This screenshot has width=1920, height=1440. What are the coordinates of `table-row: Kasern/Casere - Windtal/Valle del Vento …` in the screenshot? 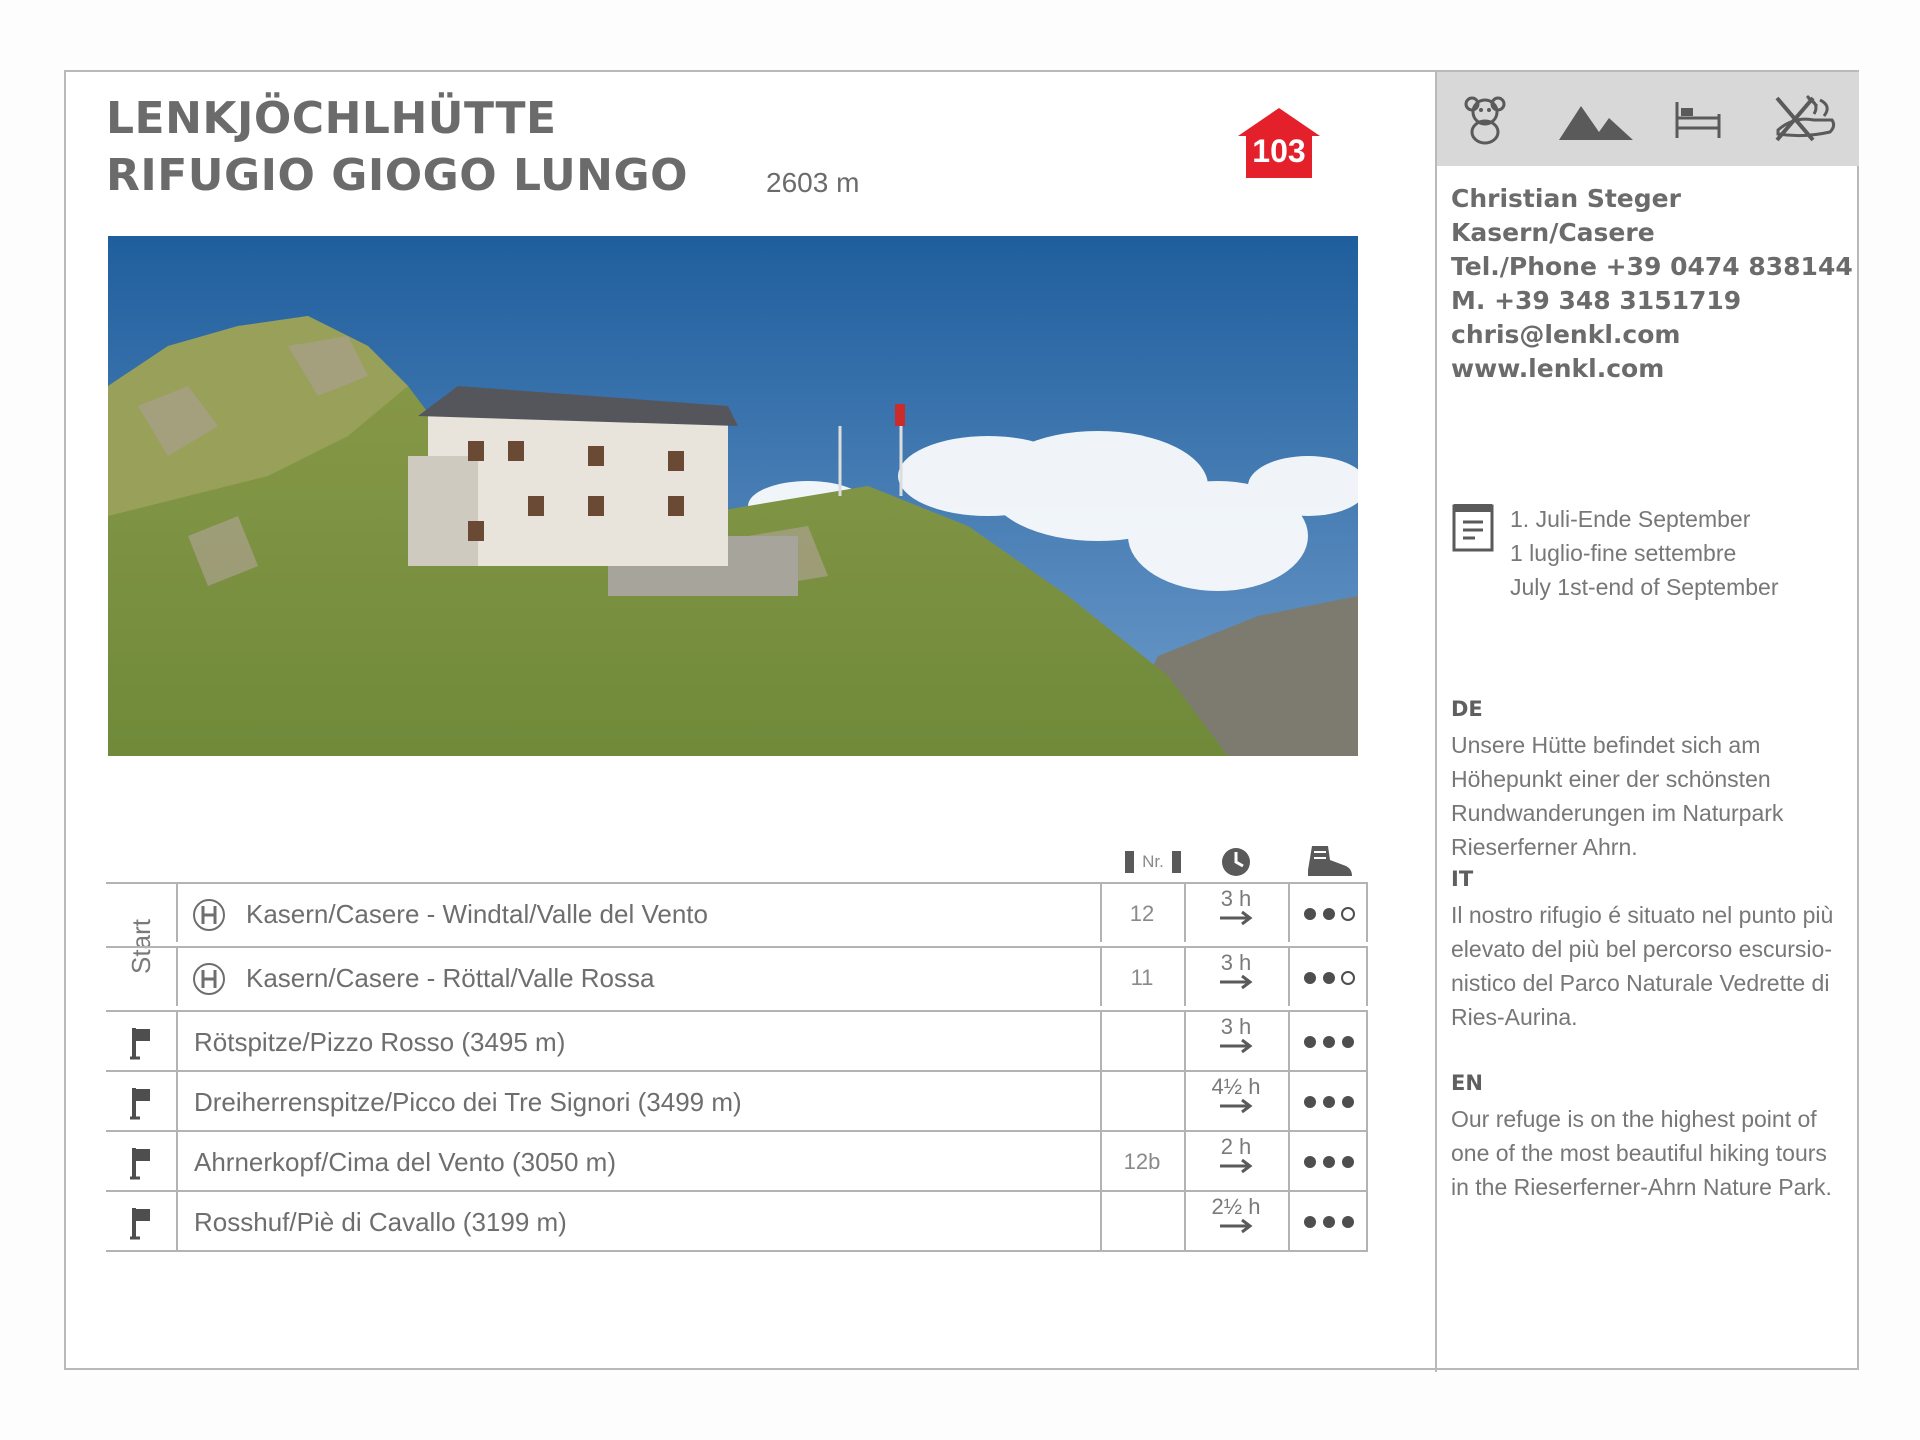 It's located at (737, 912).